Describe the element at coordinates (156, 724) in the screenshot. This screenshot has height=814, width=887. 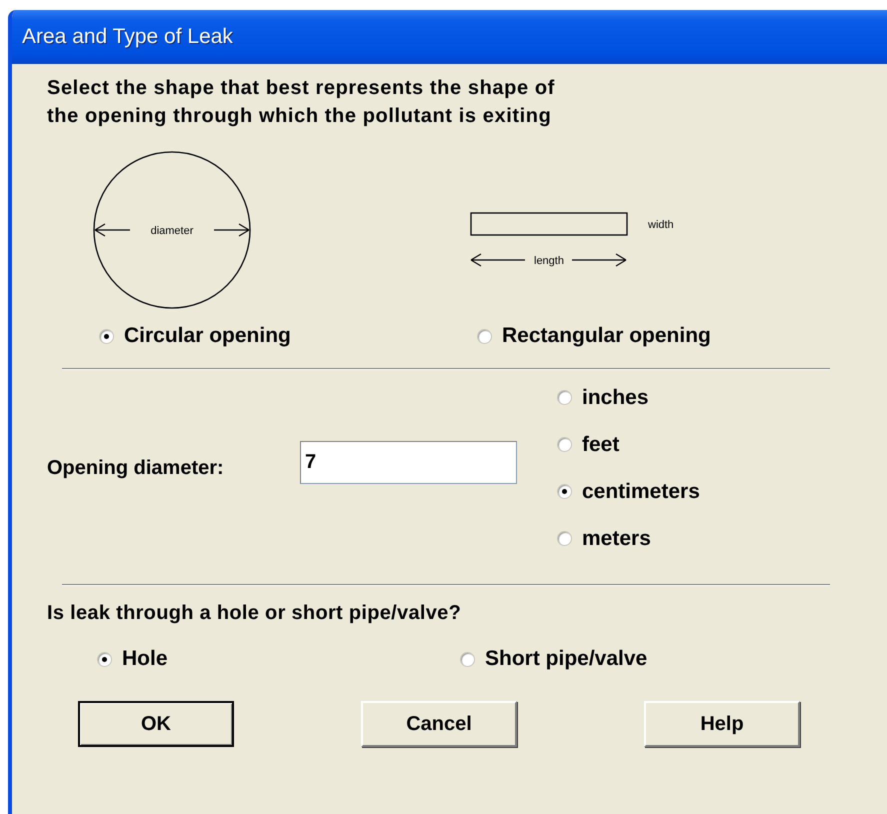
I see `dialog-button: OK` at that location.